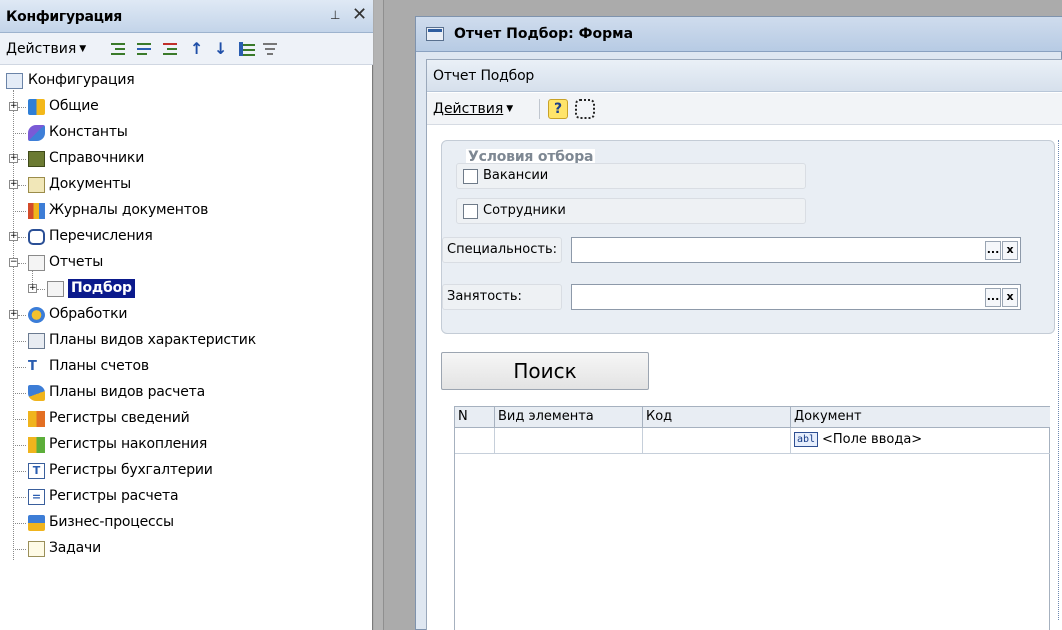 Image resolution: width=1062 pixels, height=630 pixels. Describe the element at coordinates (270, 49) in the screenshot. I see `filter-icon` at that location.